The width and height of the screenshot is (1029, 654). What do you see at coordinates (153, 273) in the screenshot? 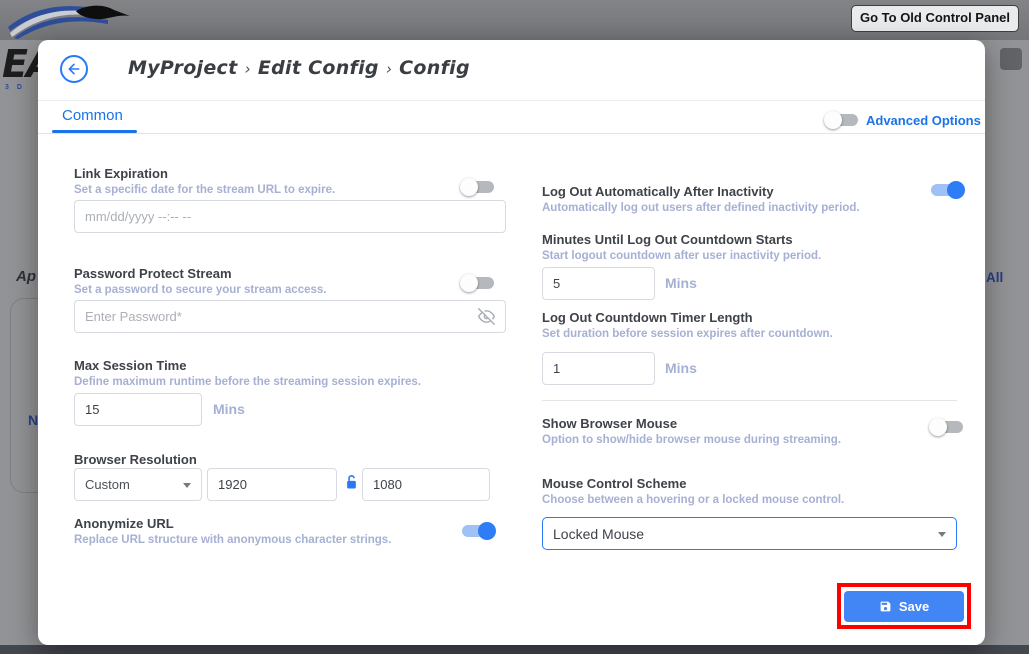
I see `password-protect-label: Password Protect Stream` at bounding box center [153, 273].